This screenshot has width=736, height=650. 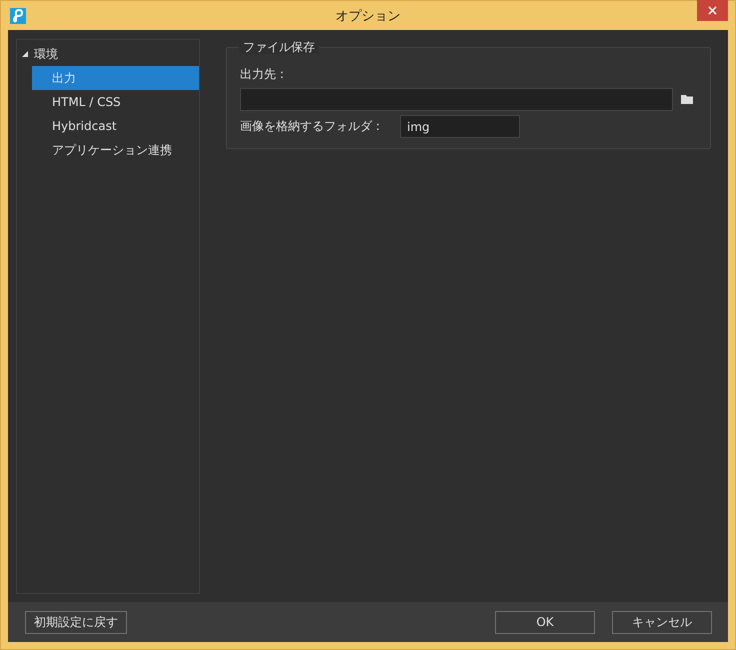 What do you see at coordinates (108, 126) in the screenshot?
I see `tree-item: Hybridcast` at bounding box center [108, 126].